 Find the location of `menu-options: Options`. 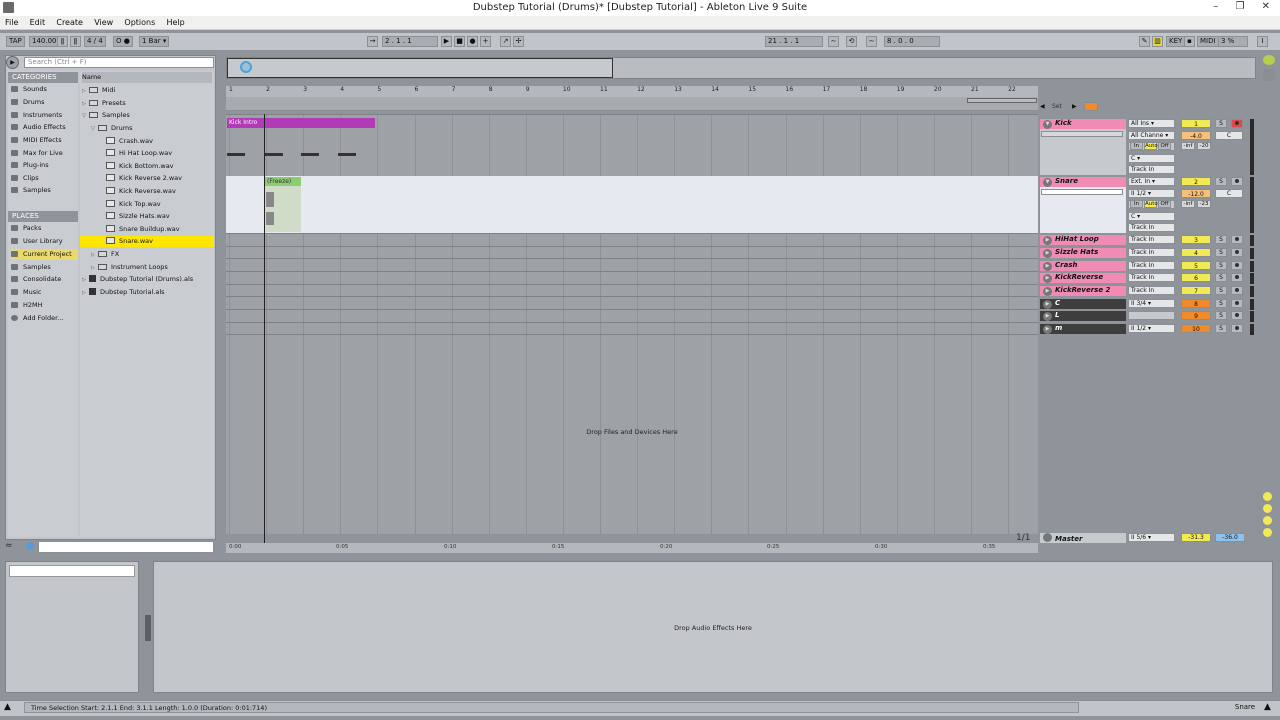

menu-options: Options is located at coordinates (139, 21).